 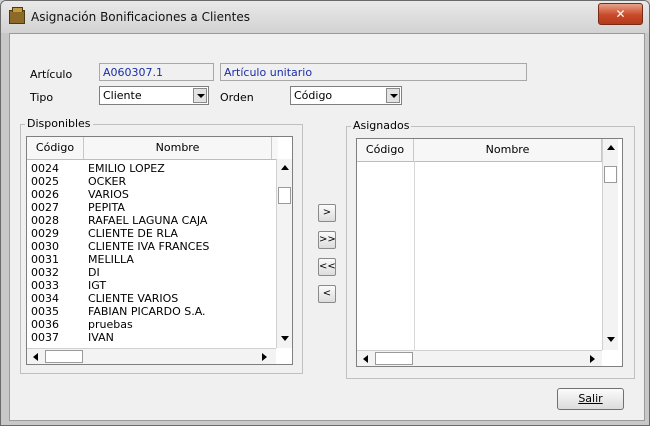 What do you see at coordinates (45, 272) in the screenshot?
I see `row-codigo: 0032` at bounding box center [45, 272].